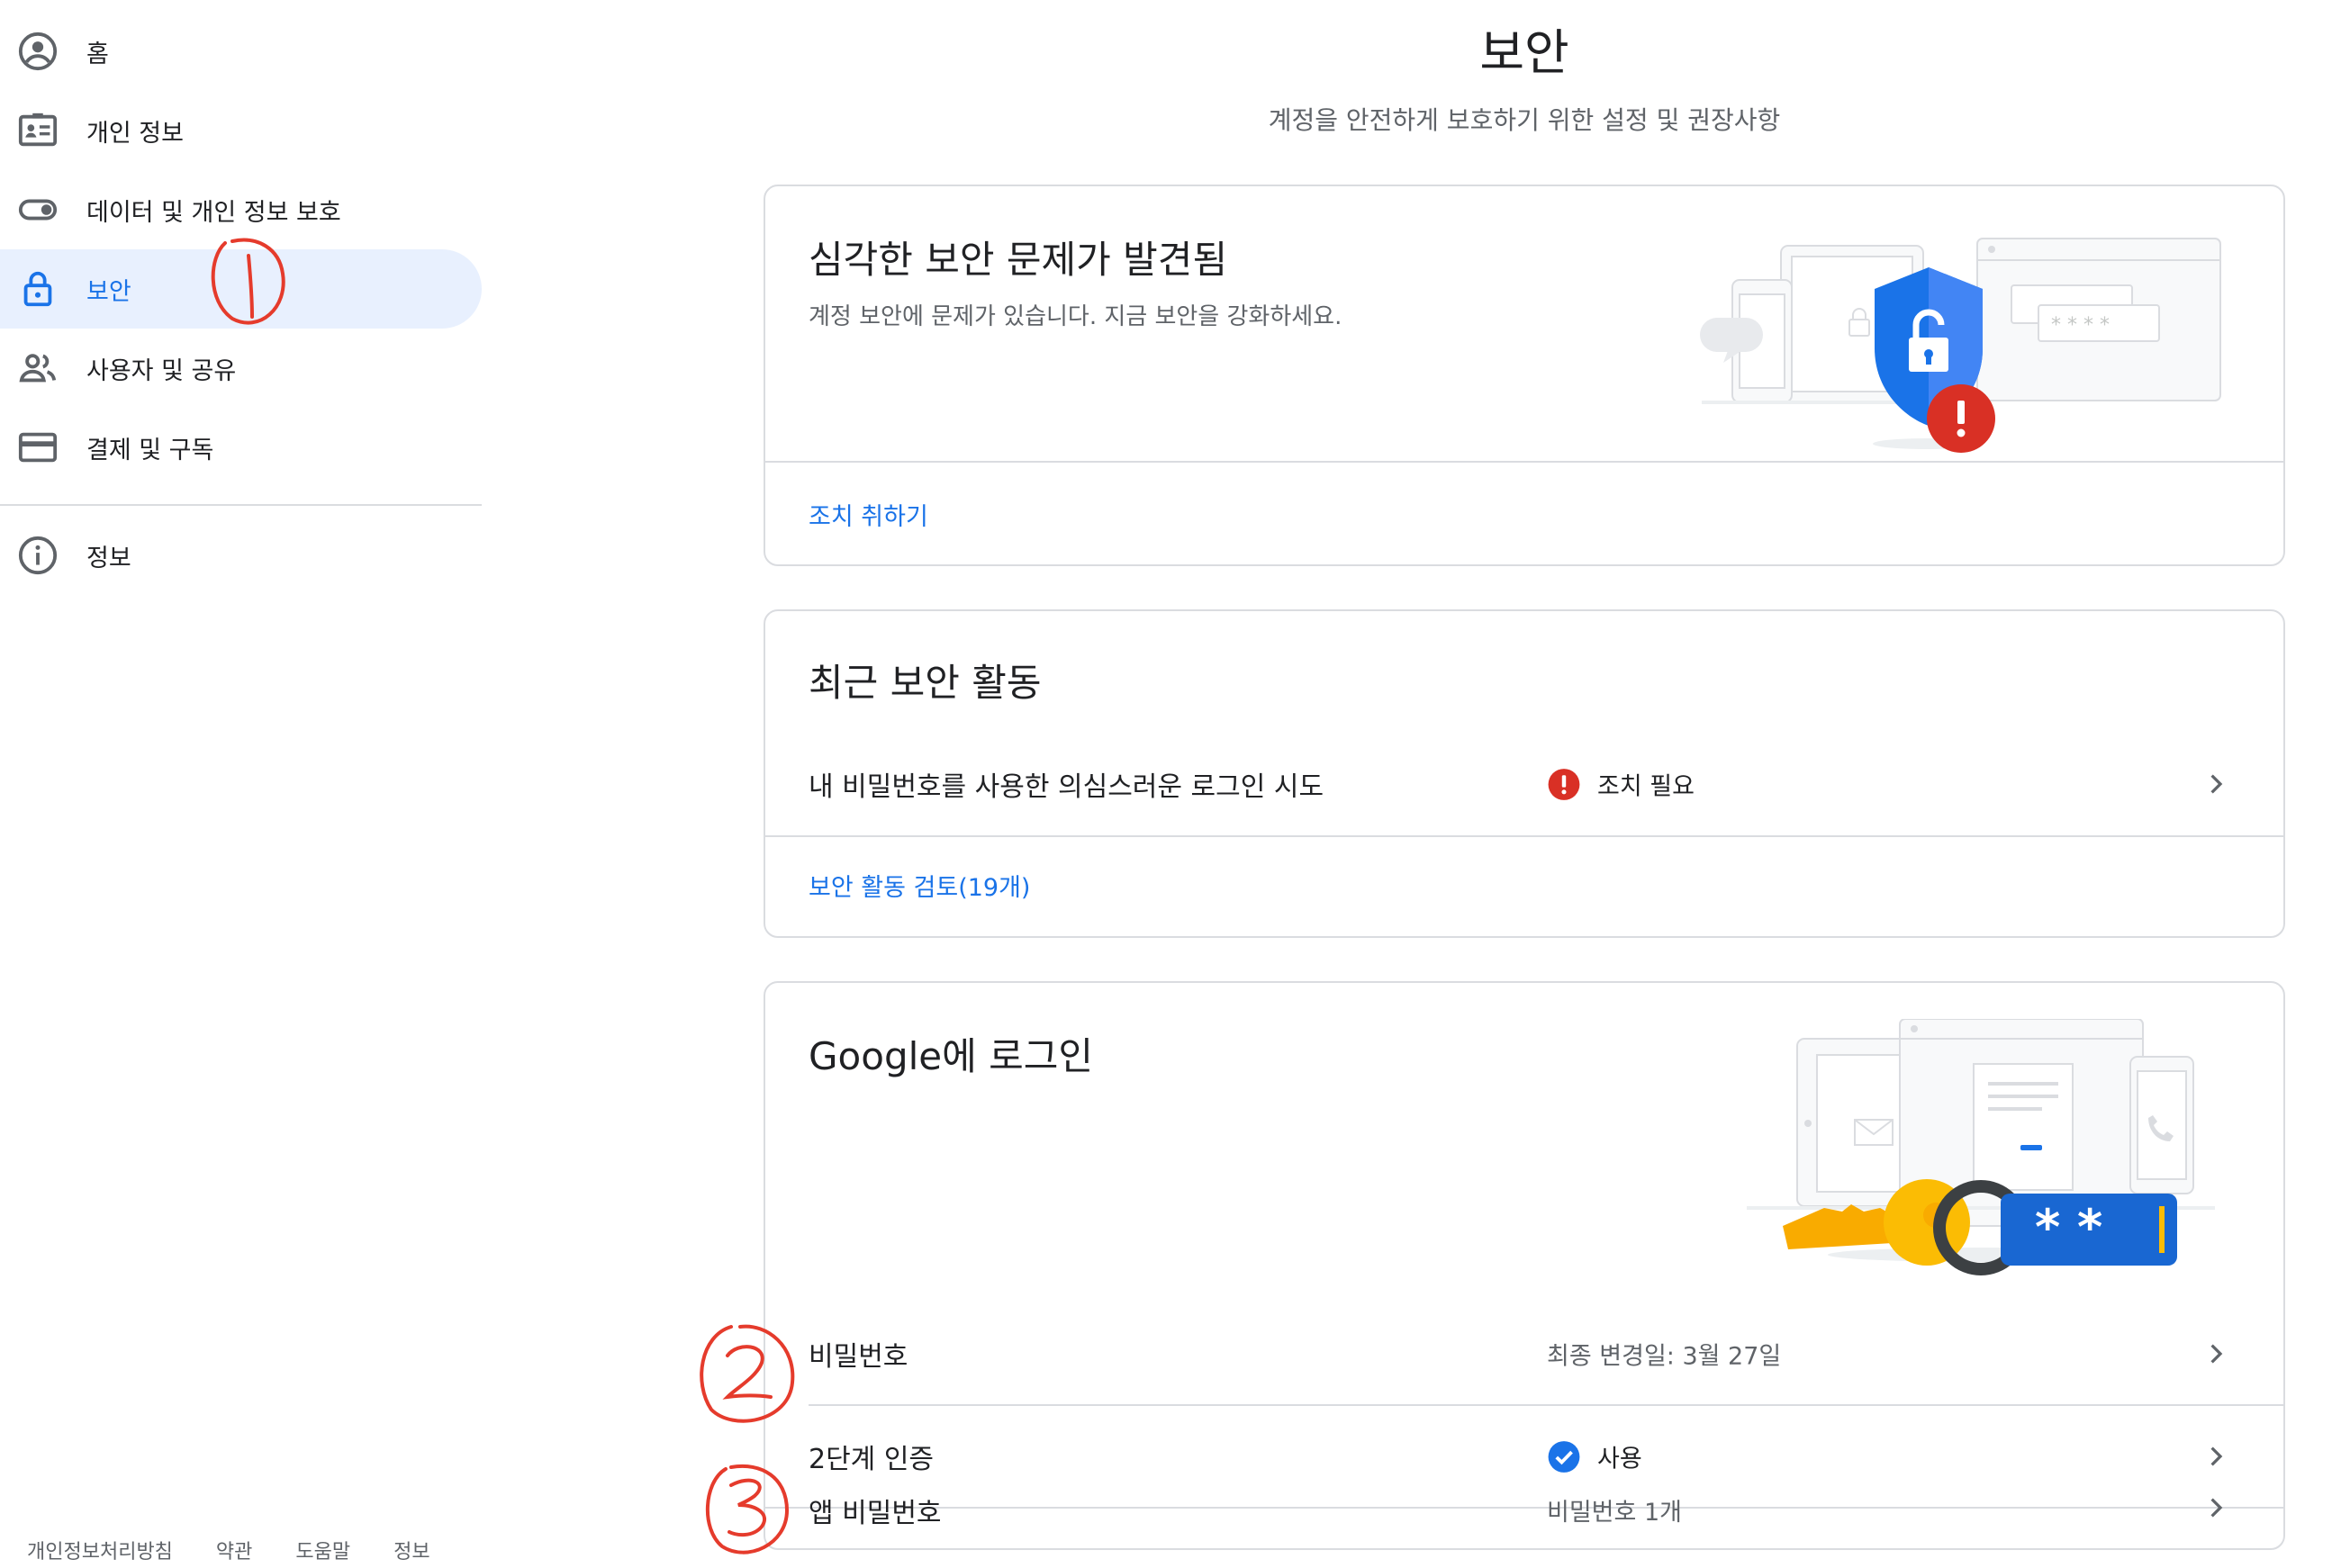 This screenshot has width=2341, height=1568. Describe the element at coordinates (37, 52) in the screenshot. I see `account-circle-icon` at that location.